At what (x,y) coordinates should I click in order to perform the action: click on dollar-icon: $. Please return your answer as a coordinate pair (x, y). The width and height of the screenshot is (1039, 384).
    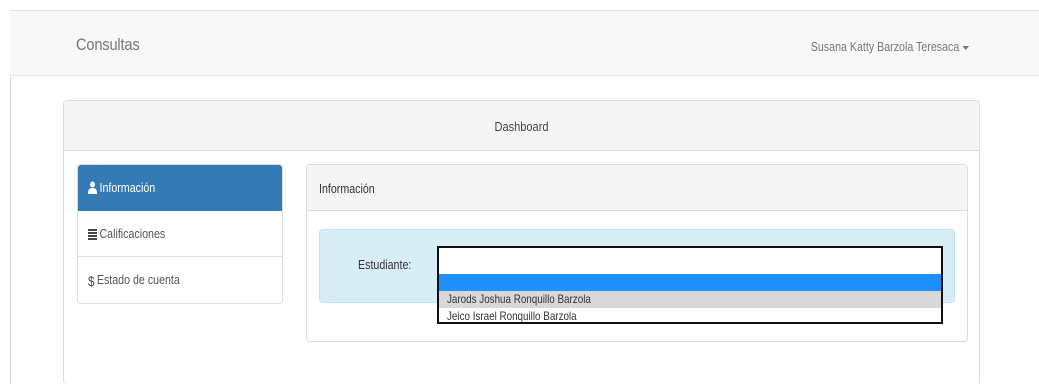
    Looking at the image, I should click on (91, 281).